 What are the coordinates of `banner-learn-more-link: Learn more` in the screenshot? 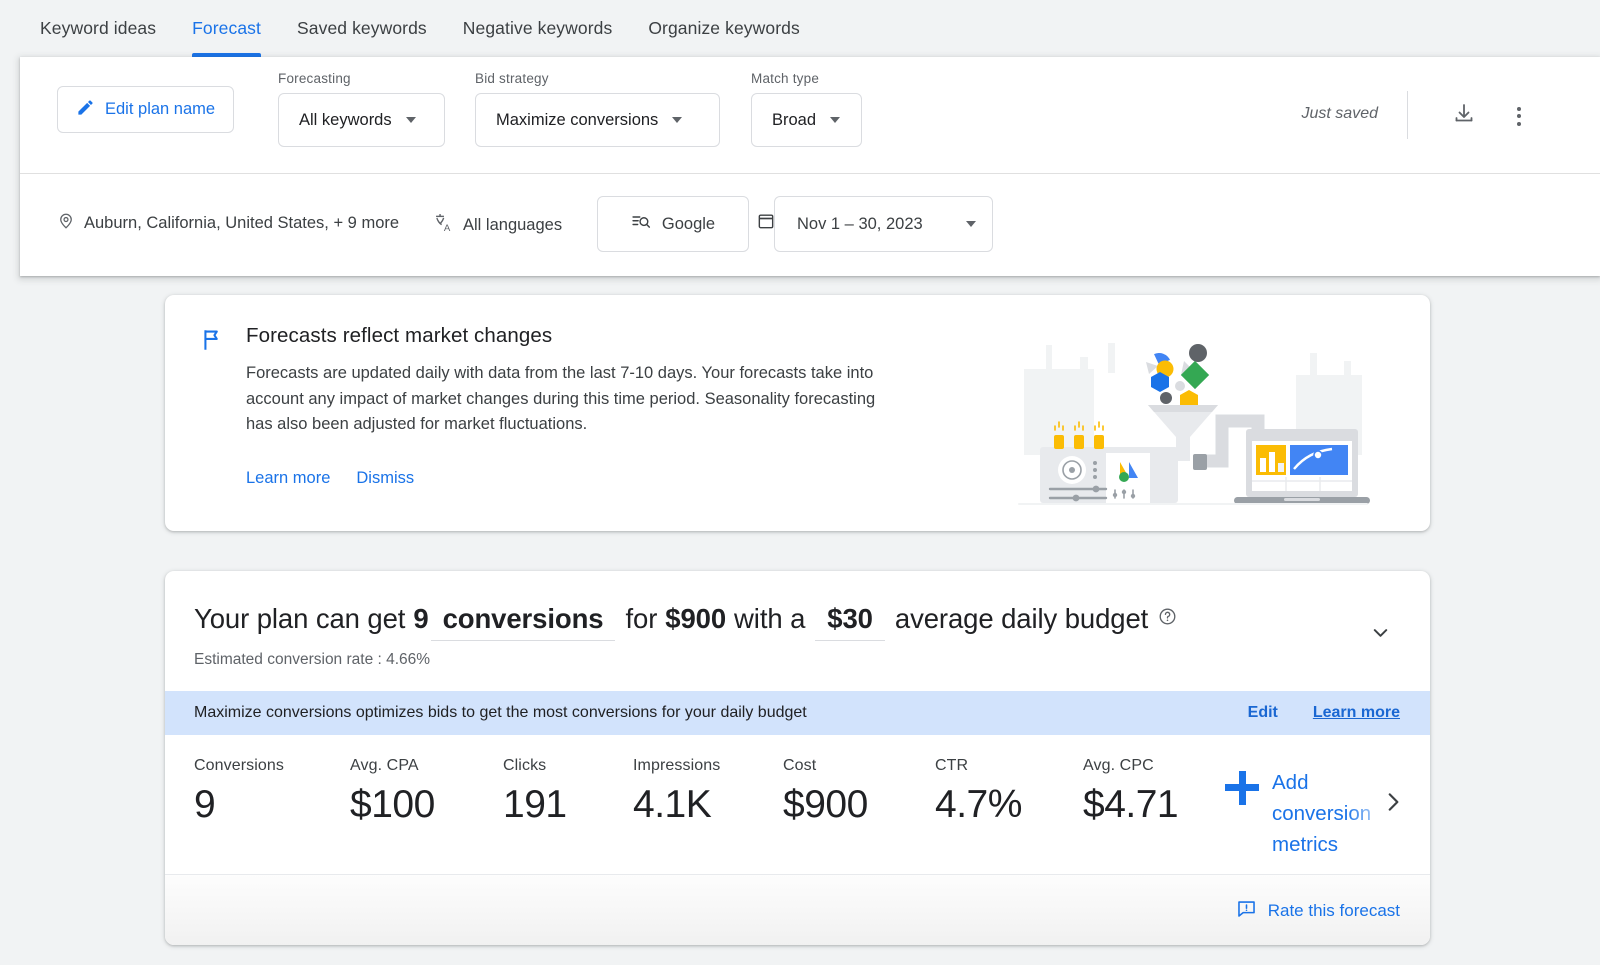 It's located at (1356, 713).